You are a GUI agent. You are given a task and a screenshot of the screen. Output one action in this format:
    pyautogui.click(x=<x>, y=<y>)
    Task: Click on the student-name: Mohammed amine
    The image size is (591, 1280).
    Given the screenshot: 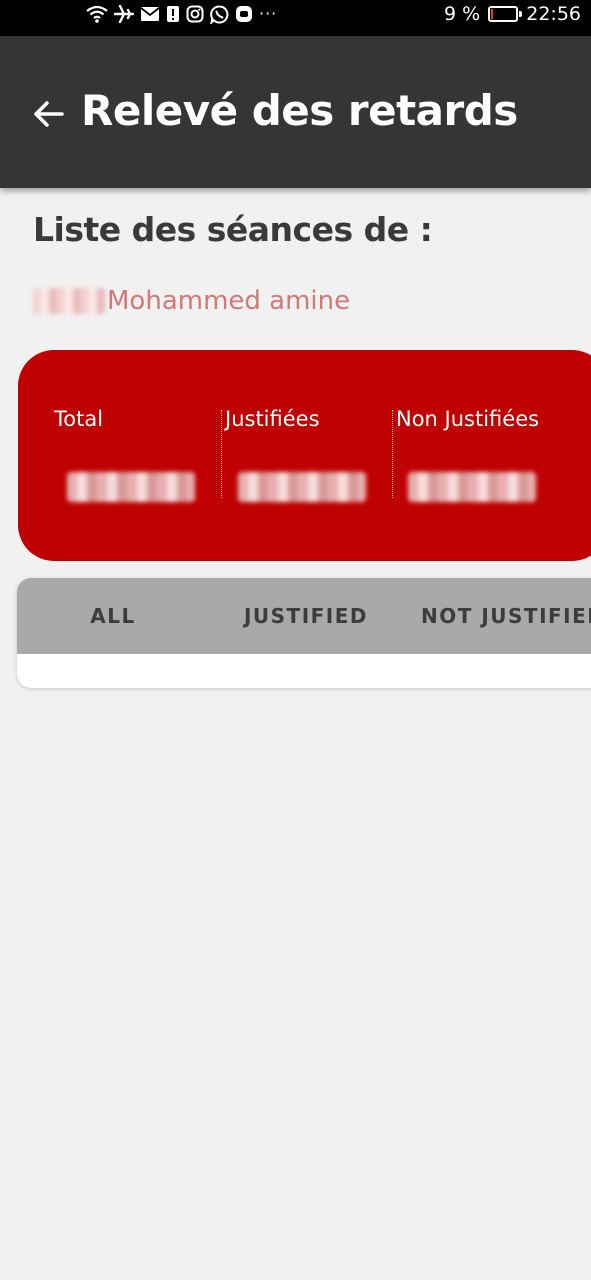 What is the action you would take?
    pyautogui.click(x=229, y=301)
    